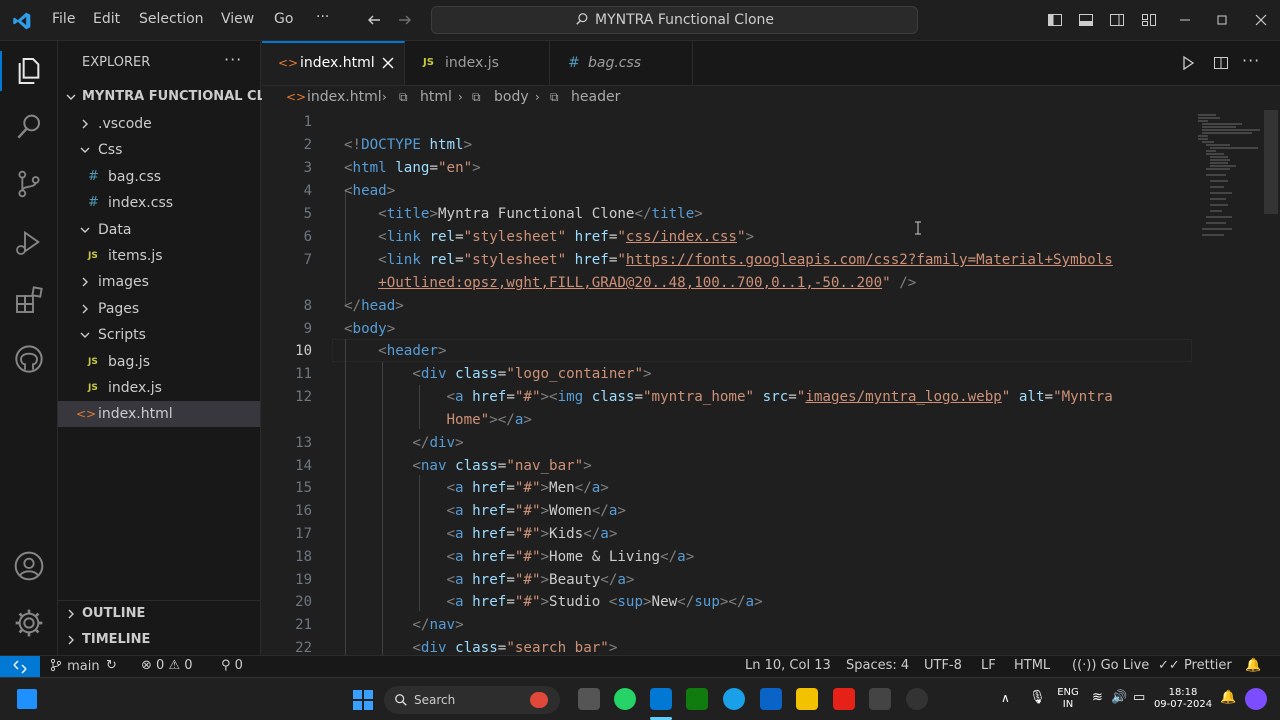 Image resolution: width=1280 pixels, height=720 pixels. I want to click on line-number: 11, so click(303, 374).